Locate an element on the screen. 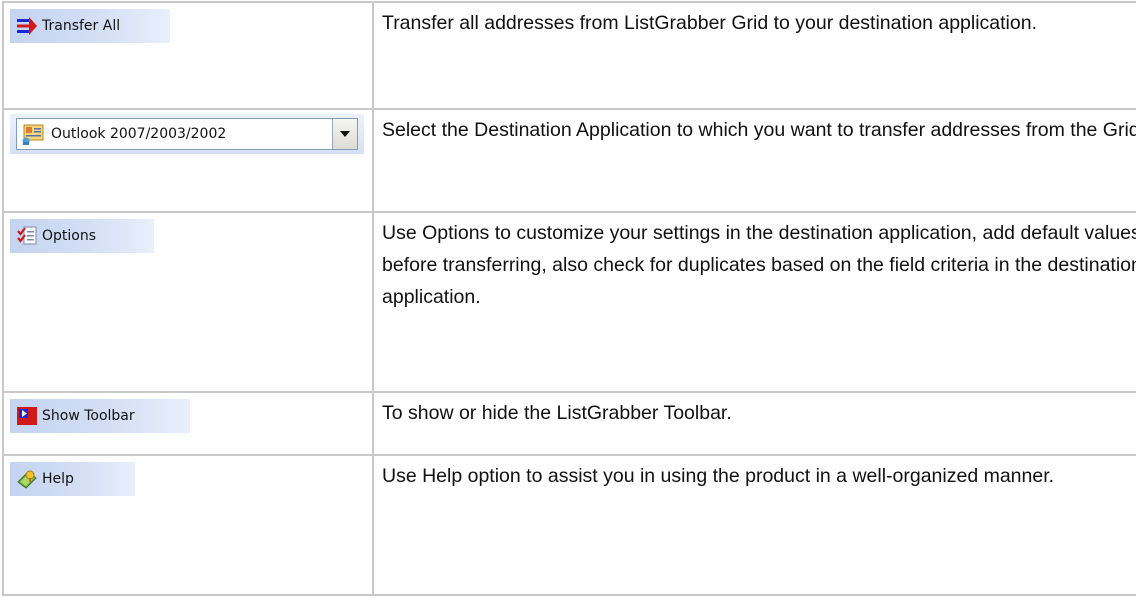 The image size is (1136, 600). button-cell: Show Toolbar is located at coordinates (188, 423).